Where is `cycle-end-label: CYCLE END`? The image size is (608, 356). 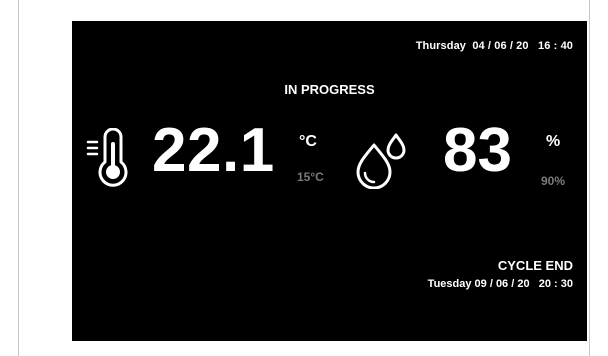 cycle-end-label: CYCLE END is located at coordinates (535, 265).